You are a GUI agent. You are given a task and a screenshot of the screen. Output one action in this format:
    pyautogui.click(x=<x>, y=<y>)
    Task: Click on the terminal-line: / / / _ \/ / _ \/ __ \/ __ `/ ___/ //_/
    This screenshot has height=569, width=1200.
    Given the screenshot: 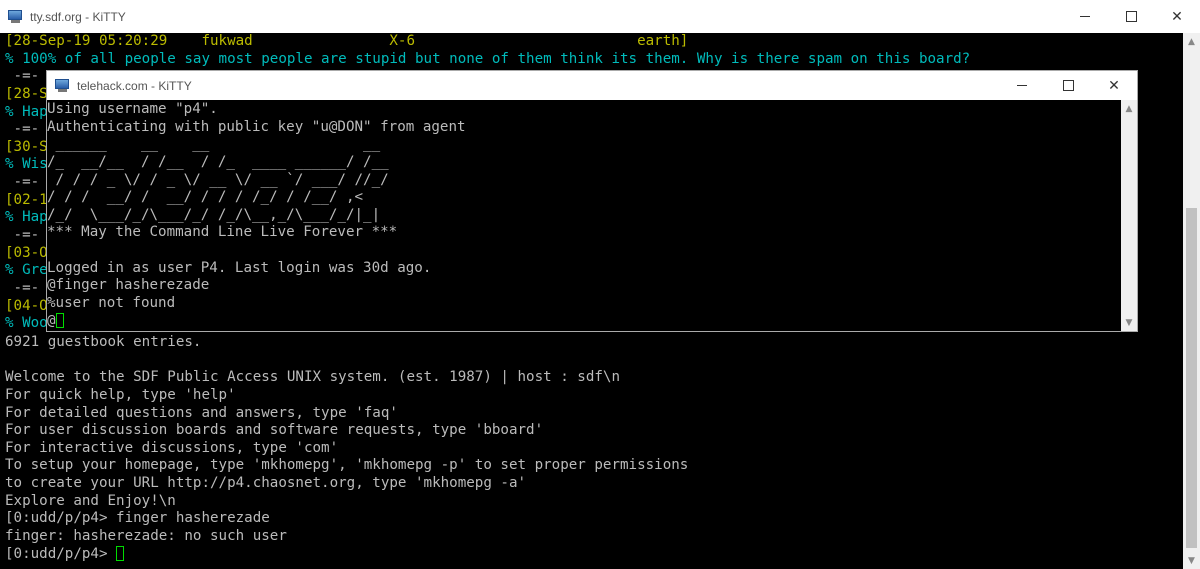 What is the action you would take?
    pyautogui.click(x=218, y=179)
    